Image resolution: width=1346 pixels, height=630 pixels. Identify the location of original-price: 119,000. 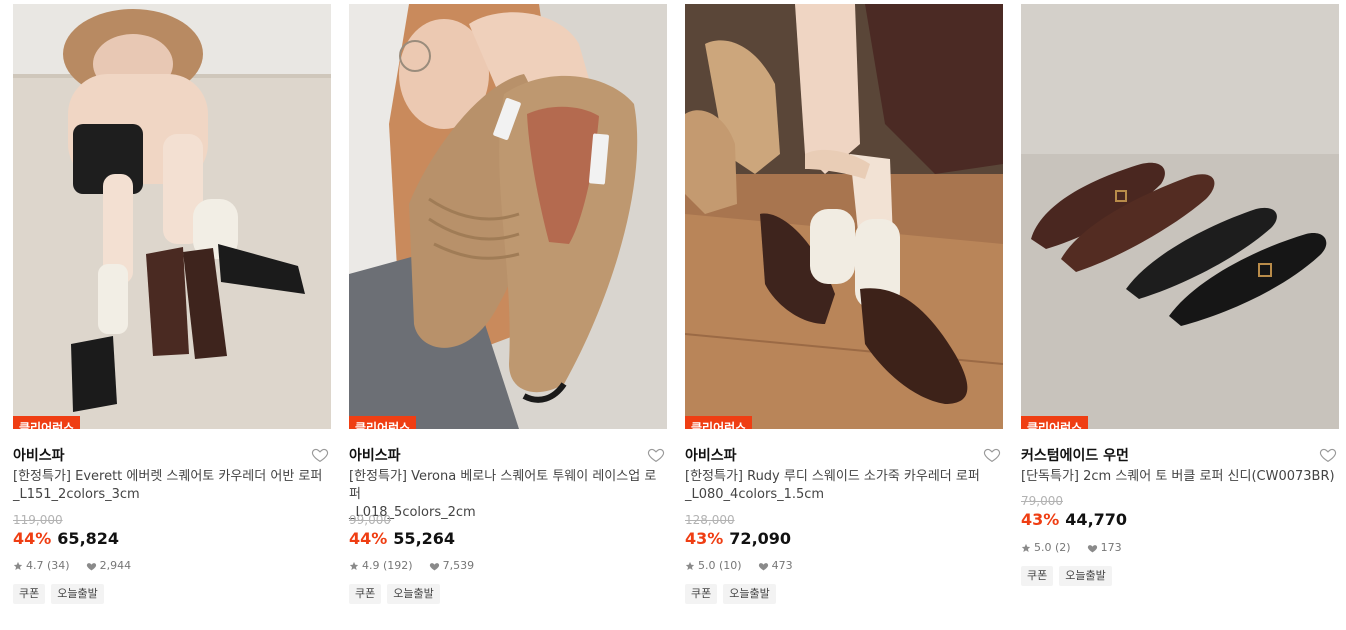
(38, 520).